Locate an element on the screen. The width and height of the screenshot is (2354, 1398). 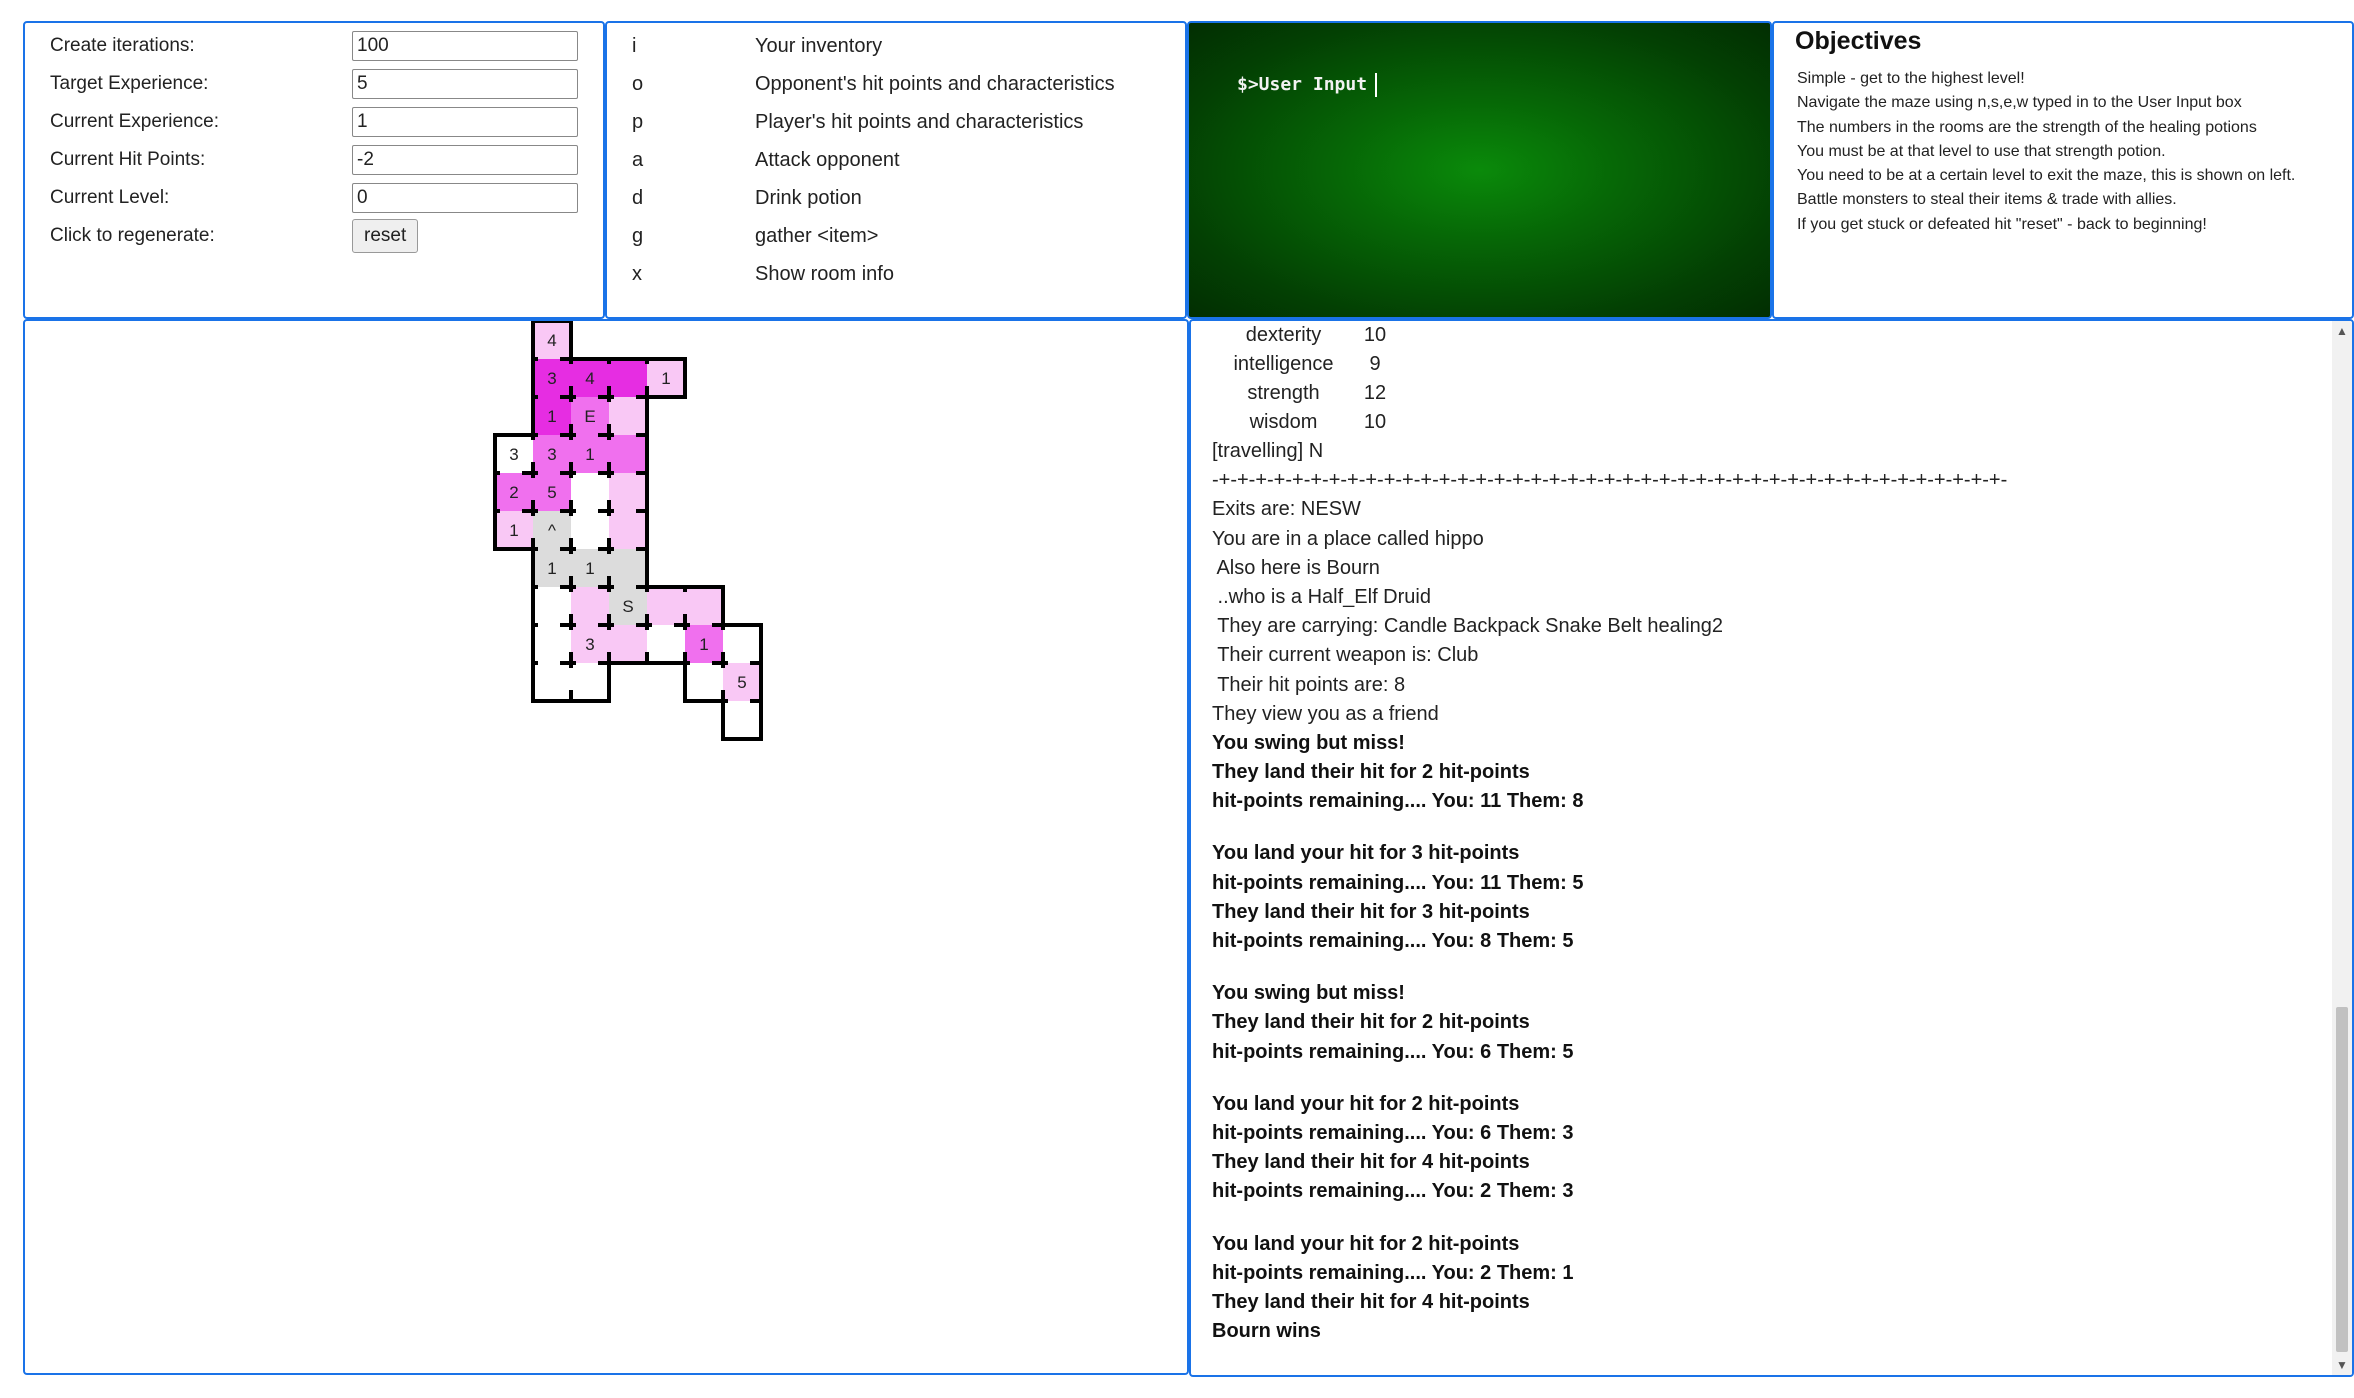
command-key: a is located at coordinates (638, 159).